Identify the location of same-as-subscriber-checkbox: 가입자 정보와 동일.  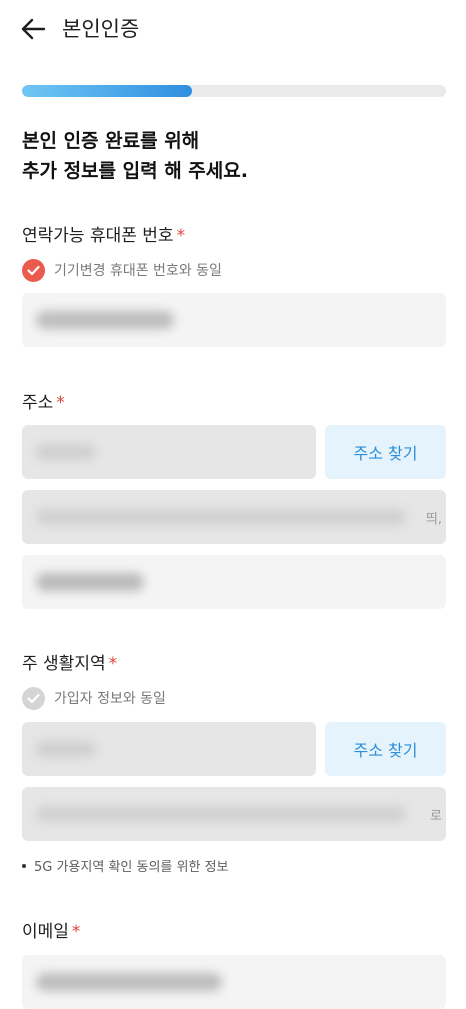
(94, 698).